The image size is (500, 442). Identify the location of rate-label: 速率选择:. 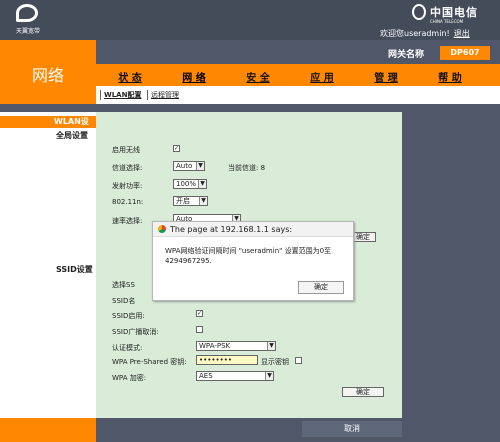
(127, 221).